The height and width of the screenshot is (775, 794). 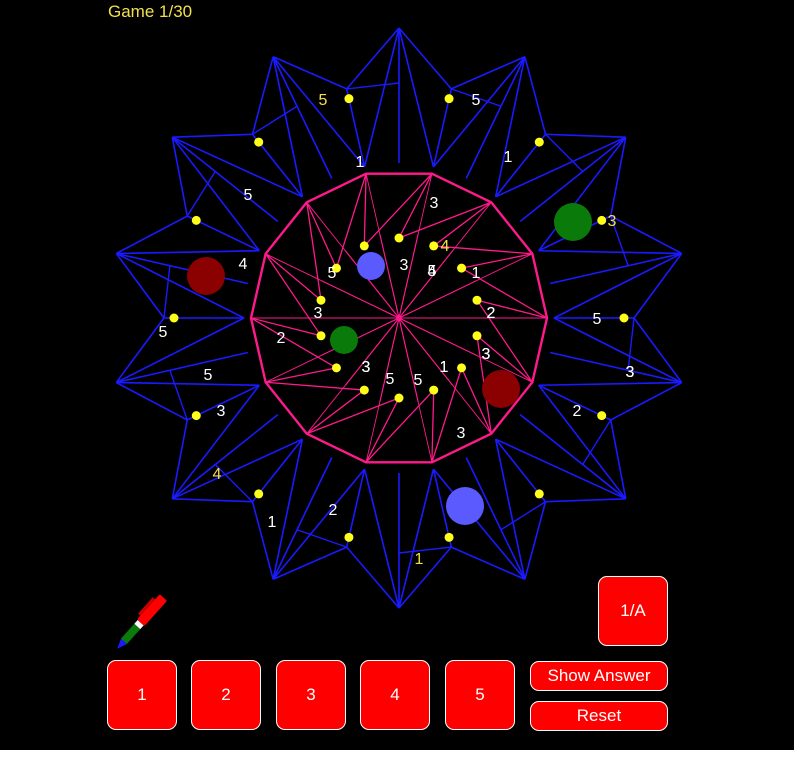 I want to click on red-piece-left, so click(x=206, y=276).